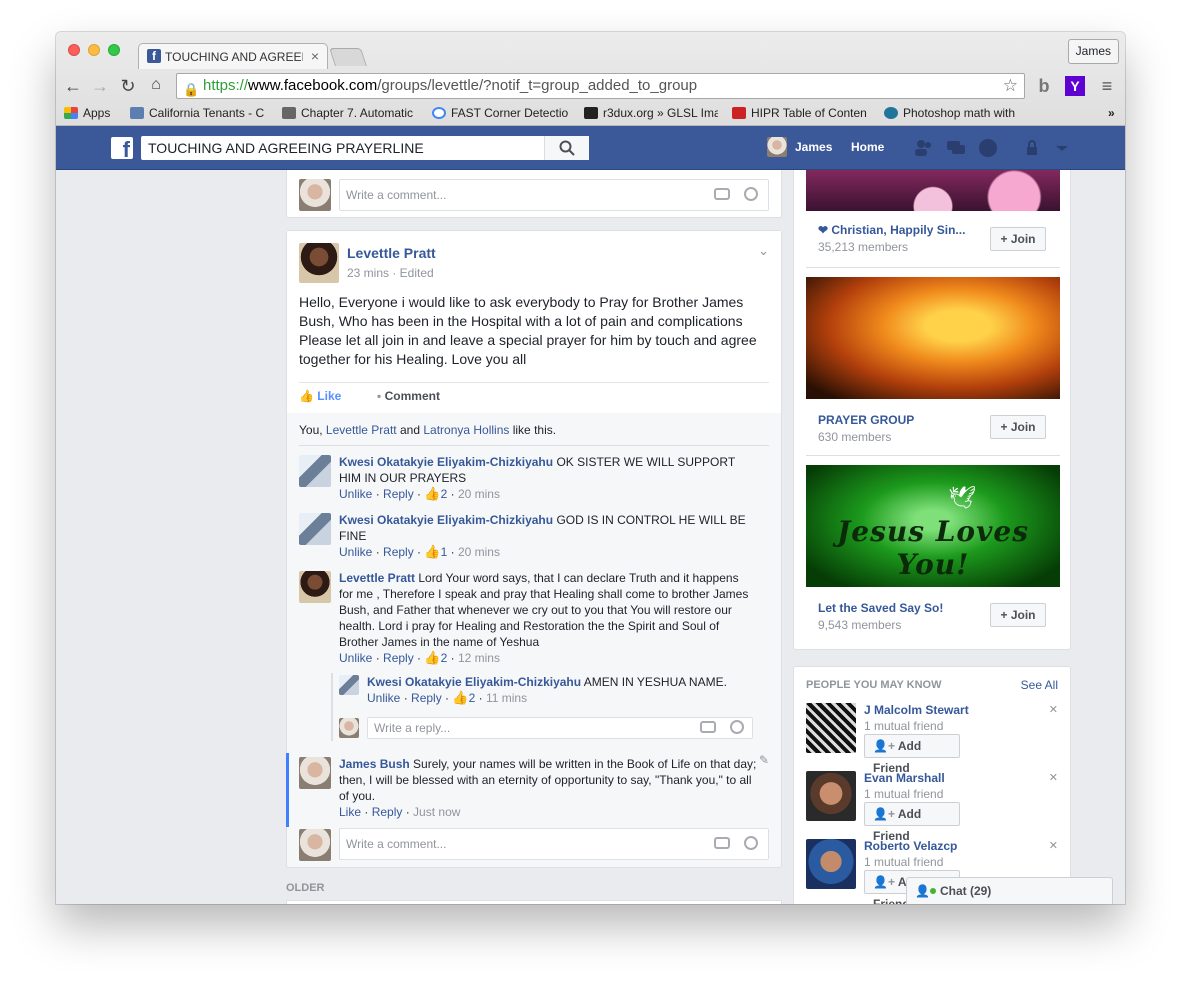  What do you see at coordinates (813, 147) in the screenshot?
I see `profile-link: James` at bounding box center [813, 147].